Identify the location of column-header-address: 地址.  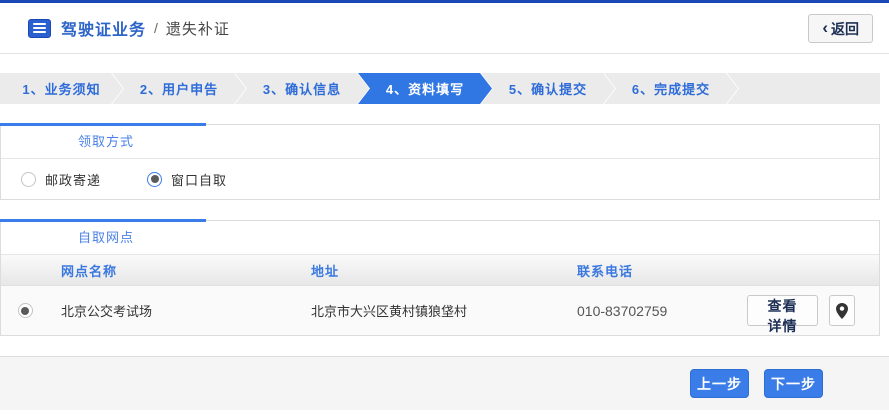
(325, 271).